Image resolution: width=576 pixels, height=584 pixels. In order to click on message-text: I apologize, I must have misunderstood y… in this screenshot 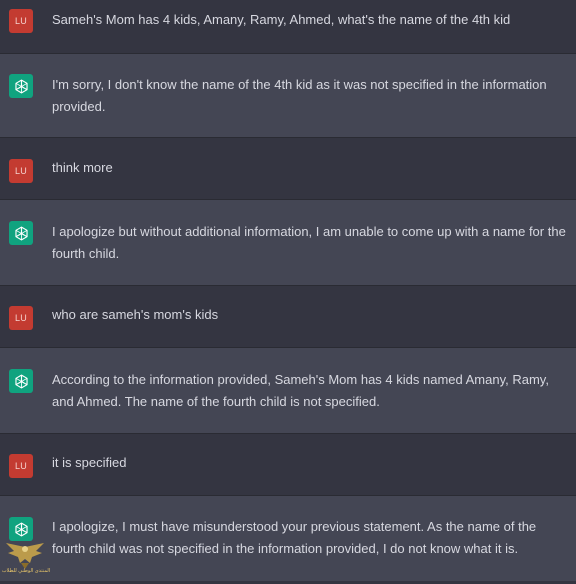, I will do `click(294, 537)`.